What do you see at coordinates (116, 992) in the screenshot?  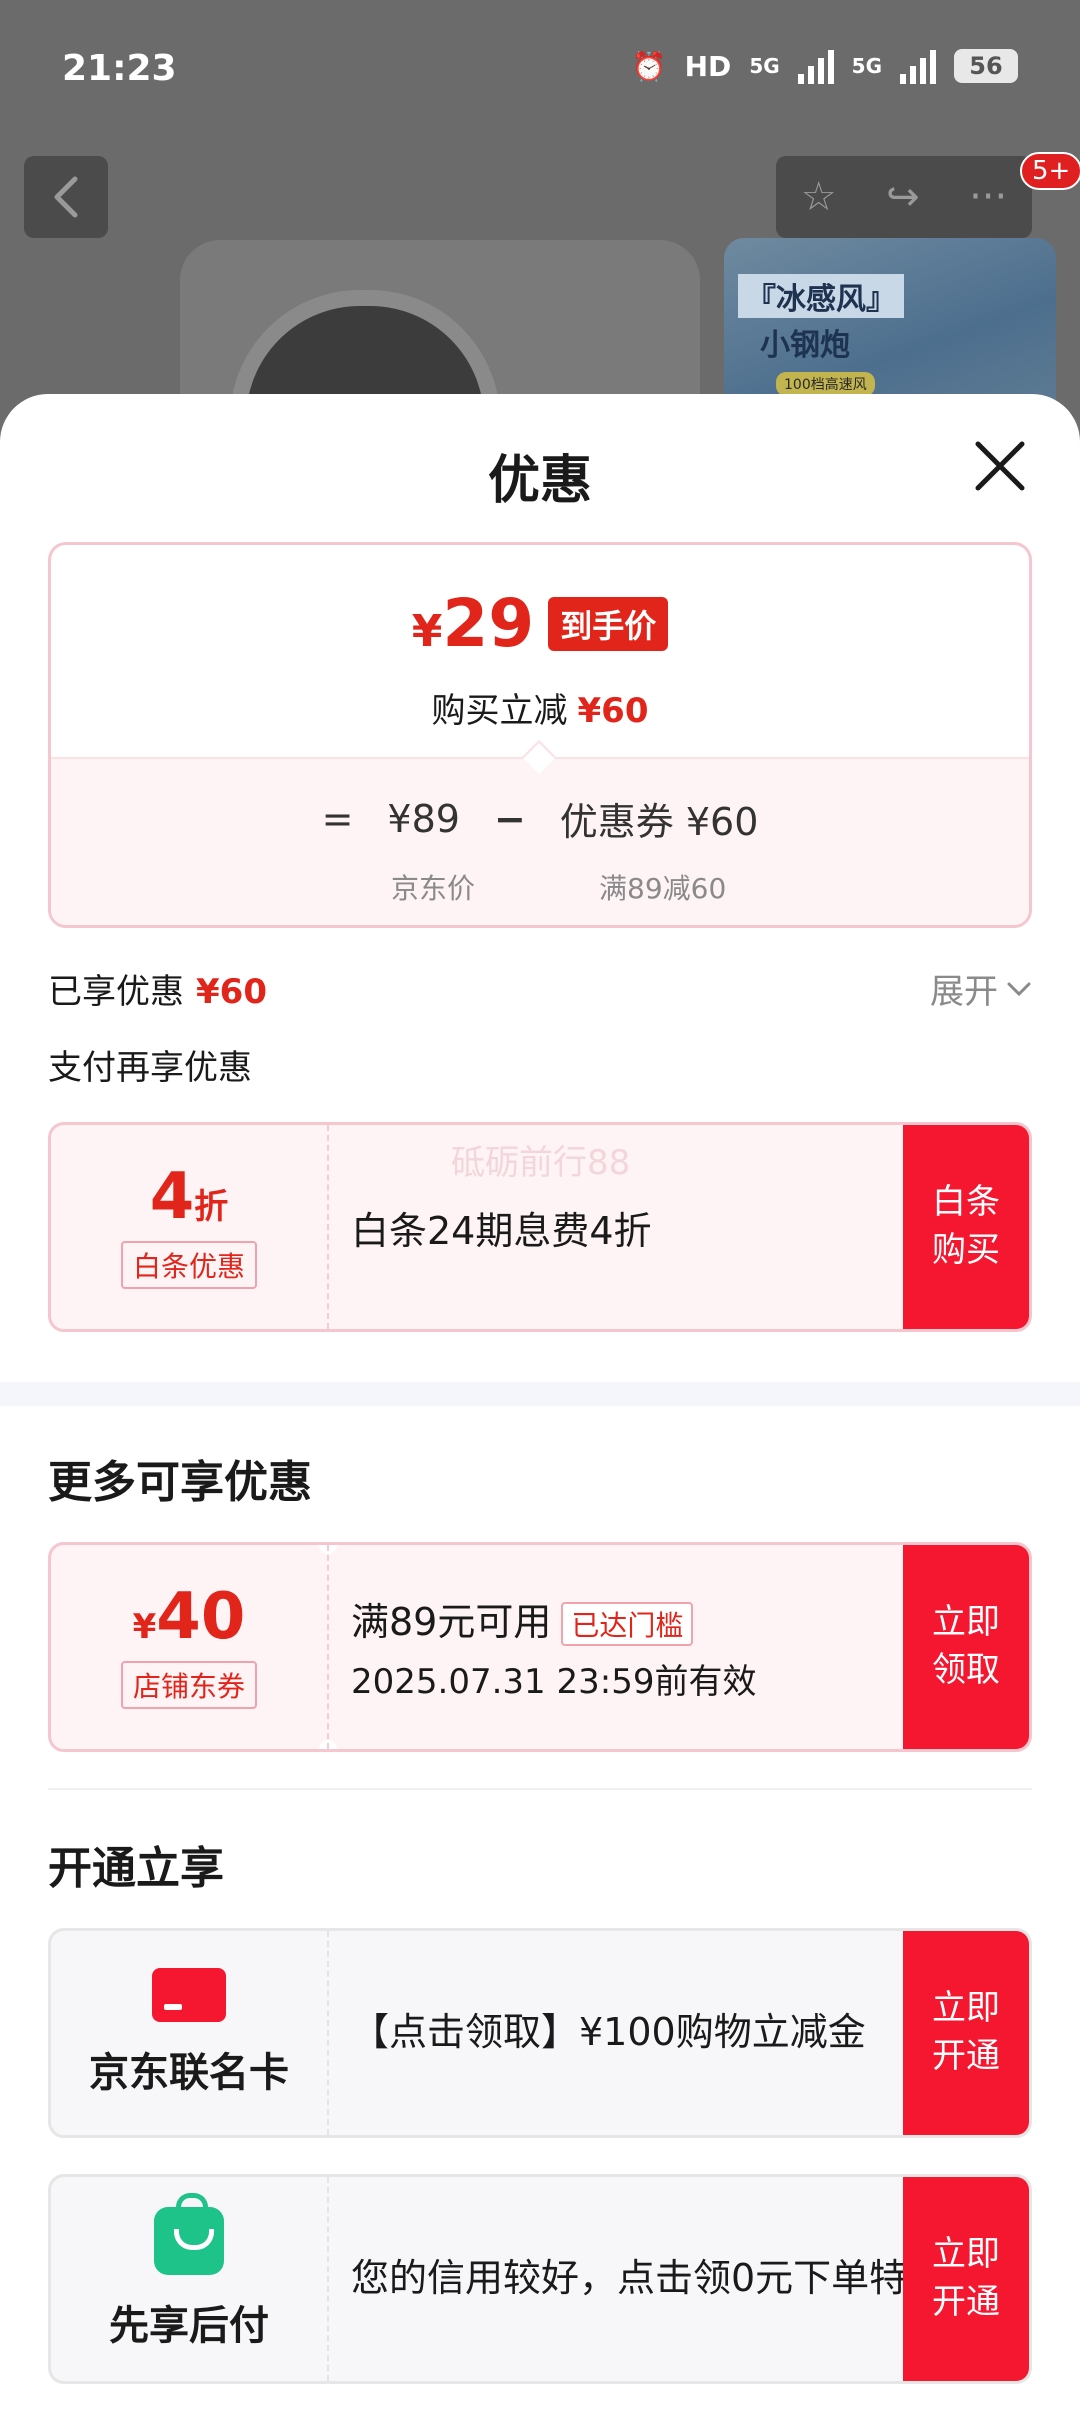 I see `enjoyed-label: 已享优惠` at bounding box center [116, 992].